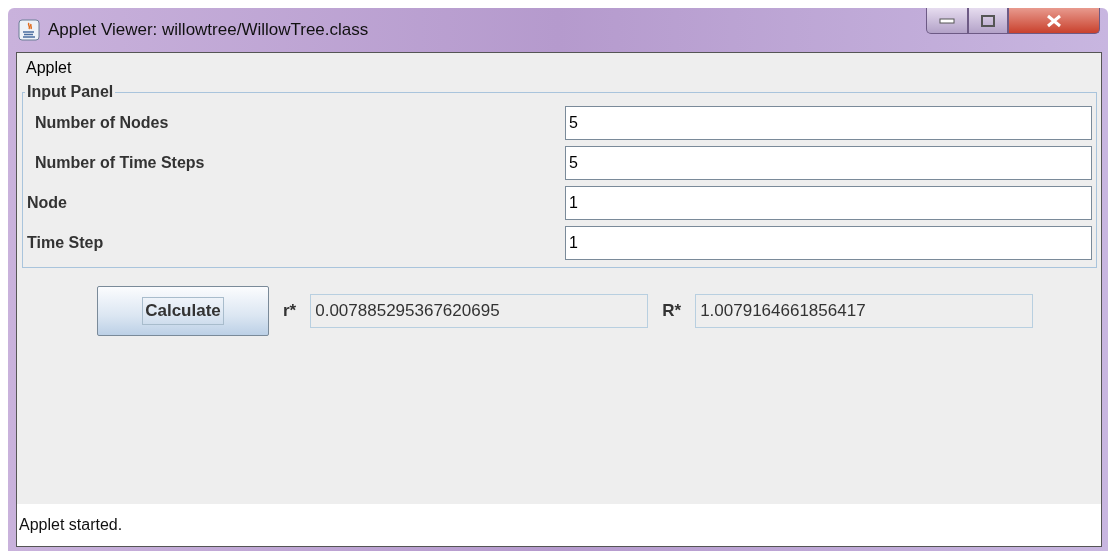 The height and width of the screenshot is (555, 1110). What do you see at coordinates (120, 163) in the screenshot?
I see `field-label: Number of Time Steps` at bounding box center [120, 163].